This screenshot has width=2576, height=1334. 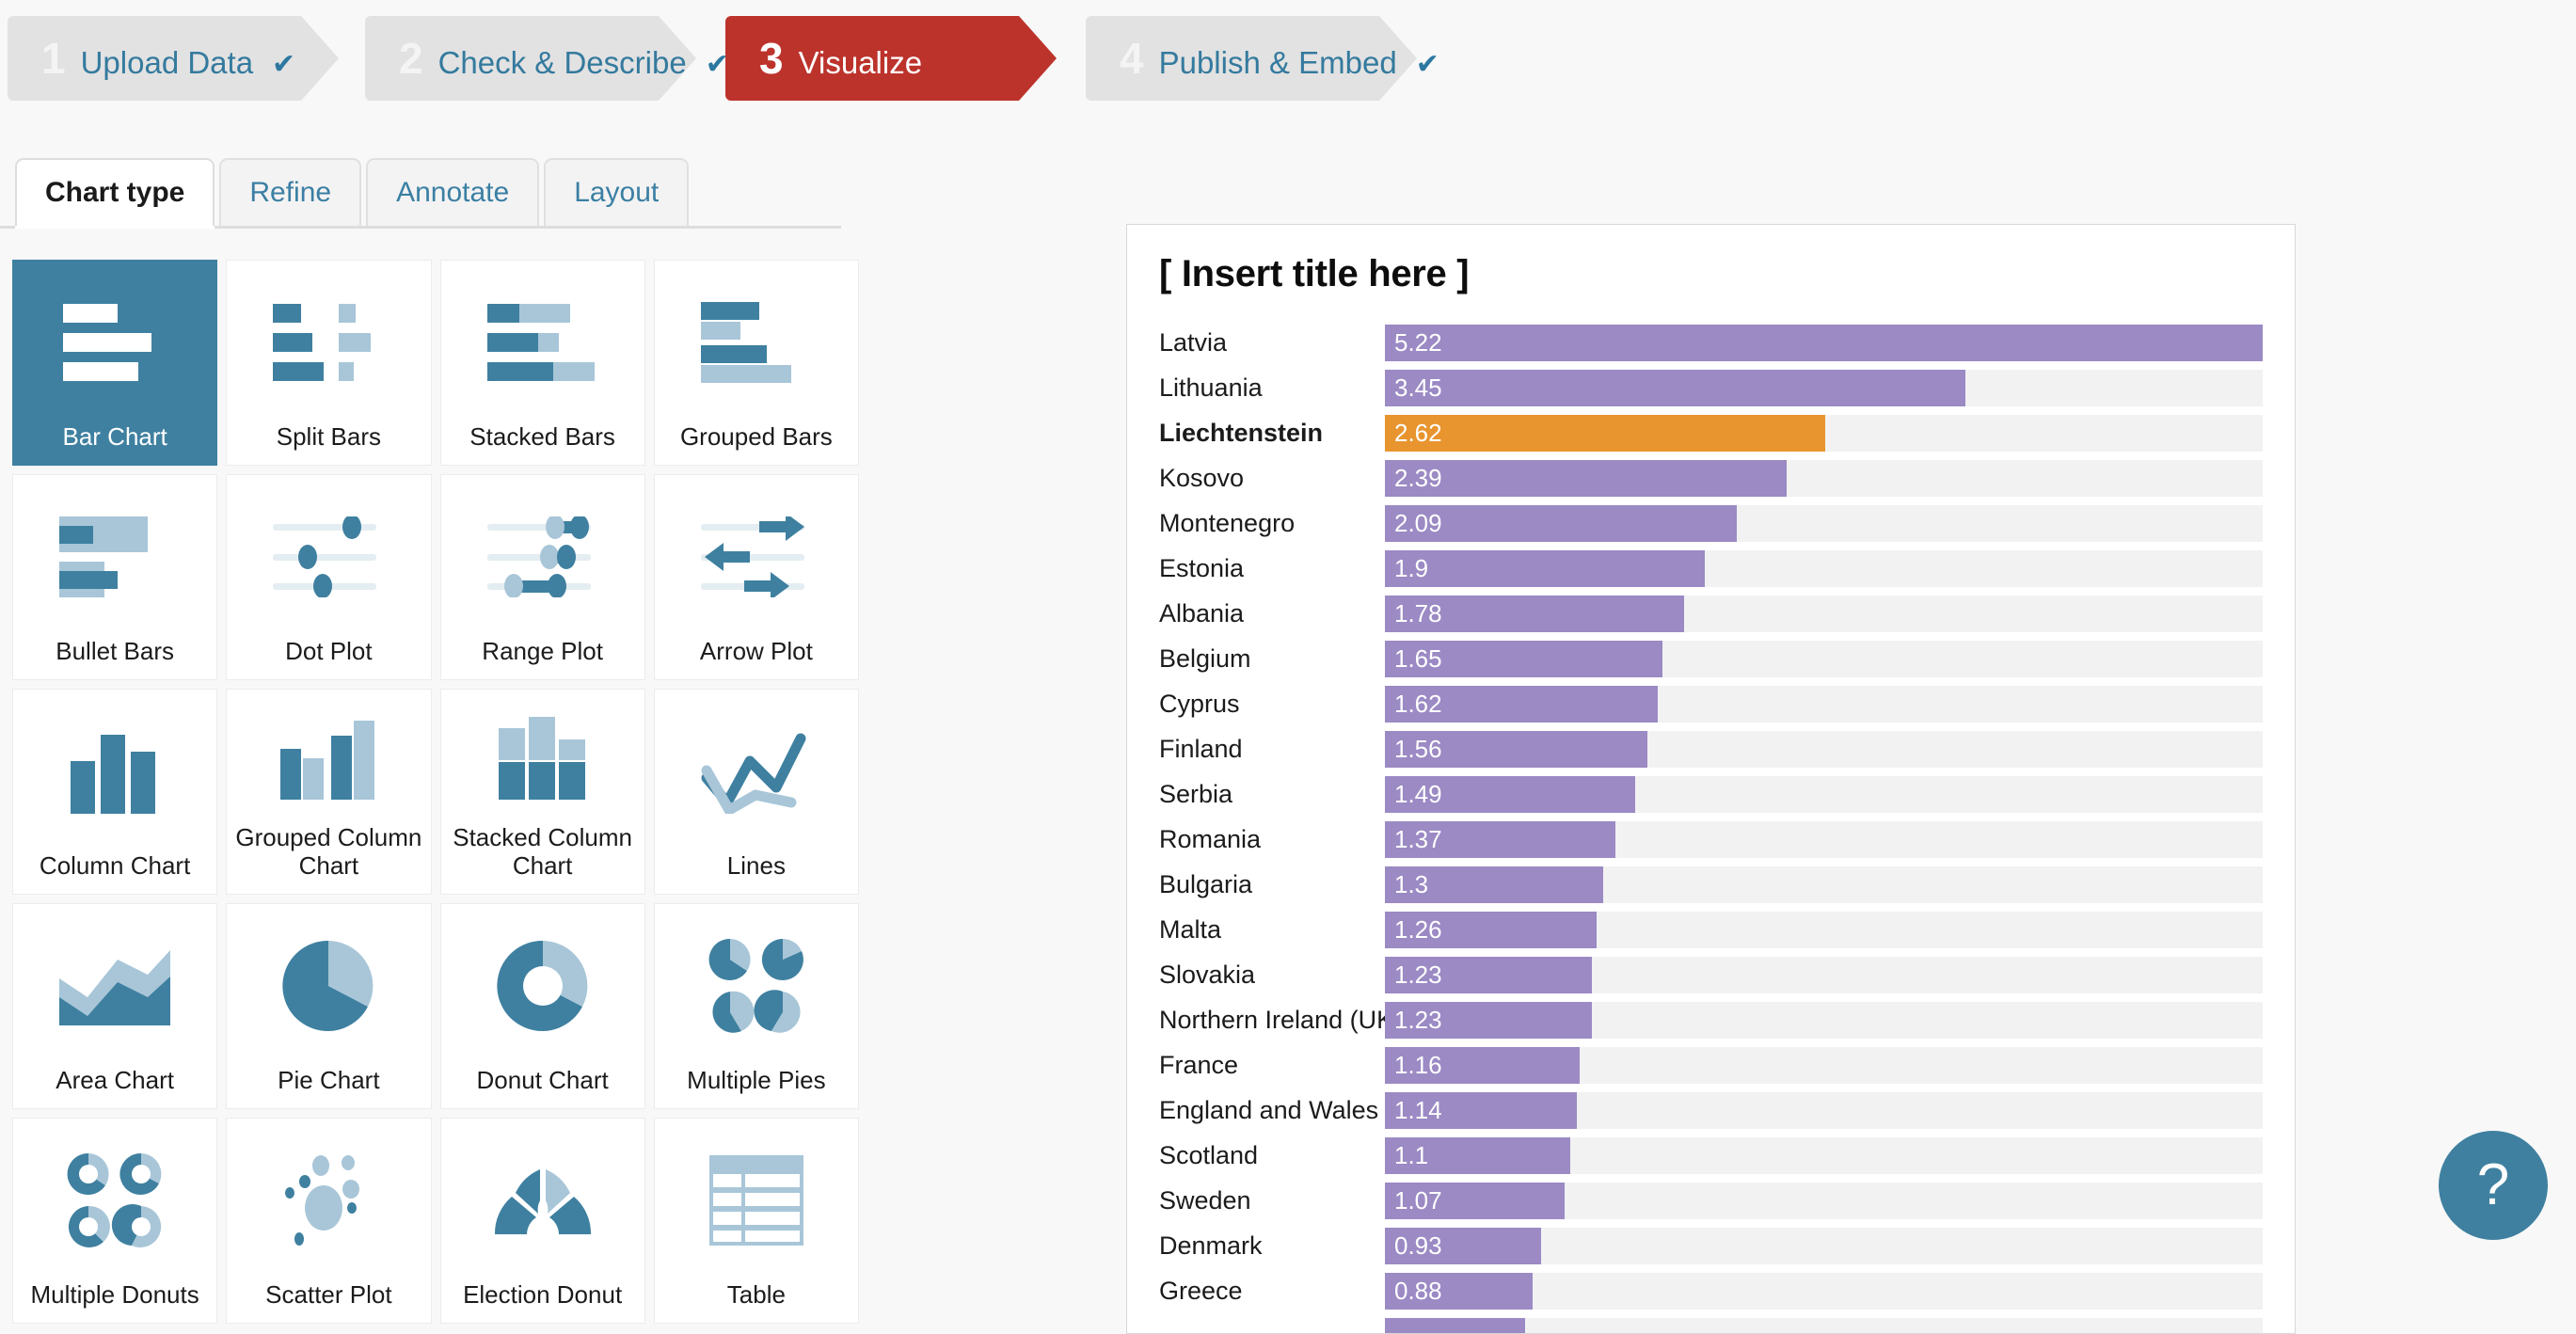 I want to click on bar-track: 1.16, so click(x=1824, y=1065).